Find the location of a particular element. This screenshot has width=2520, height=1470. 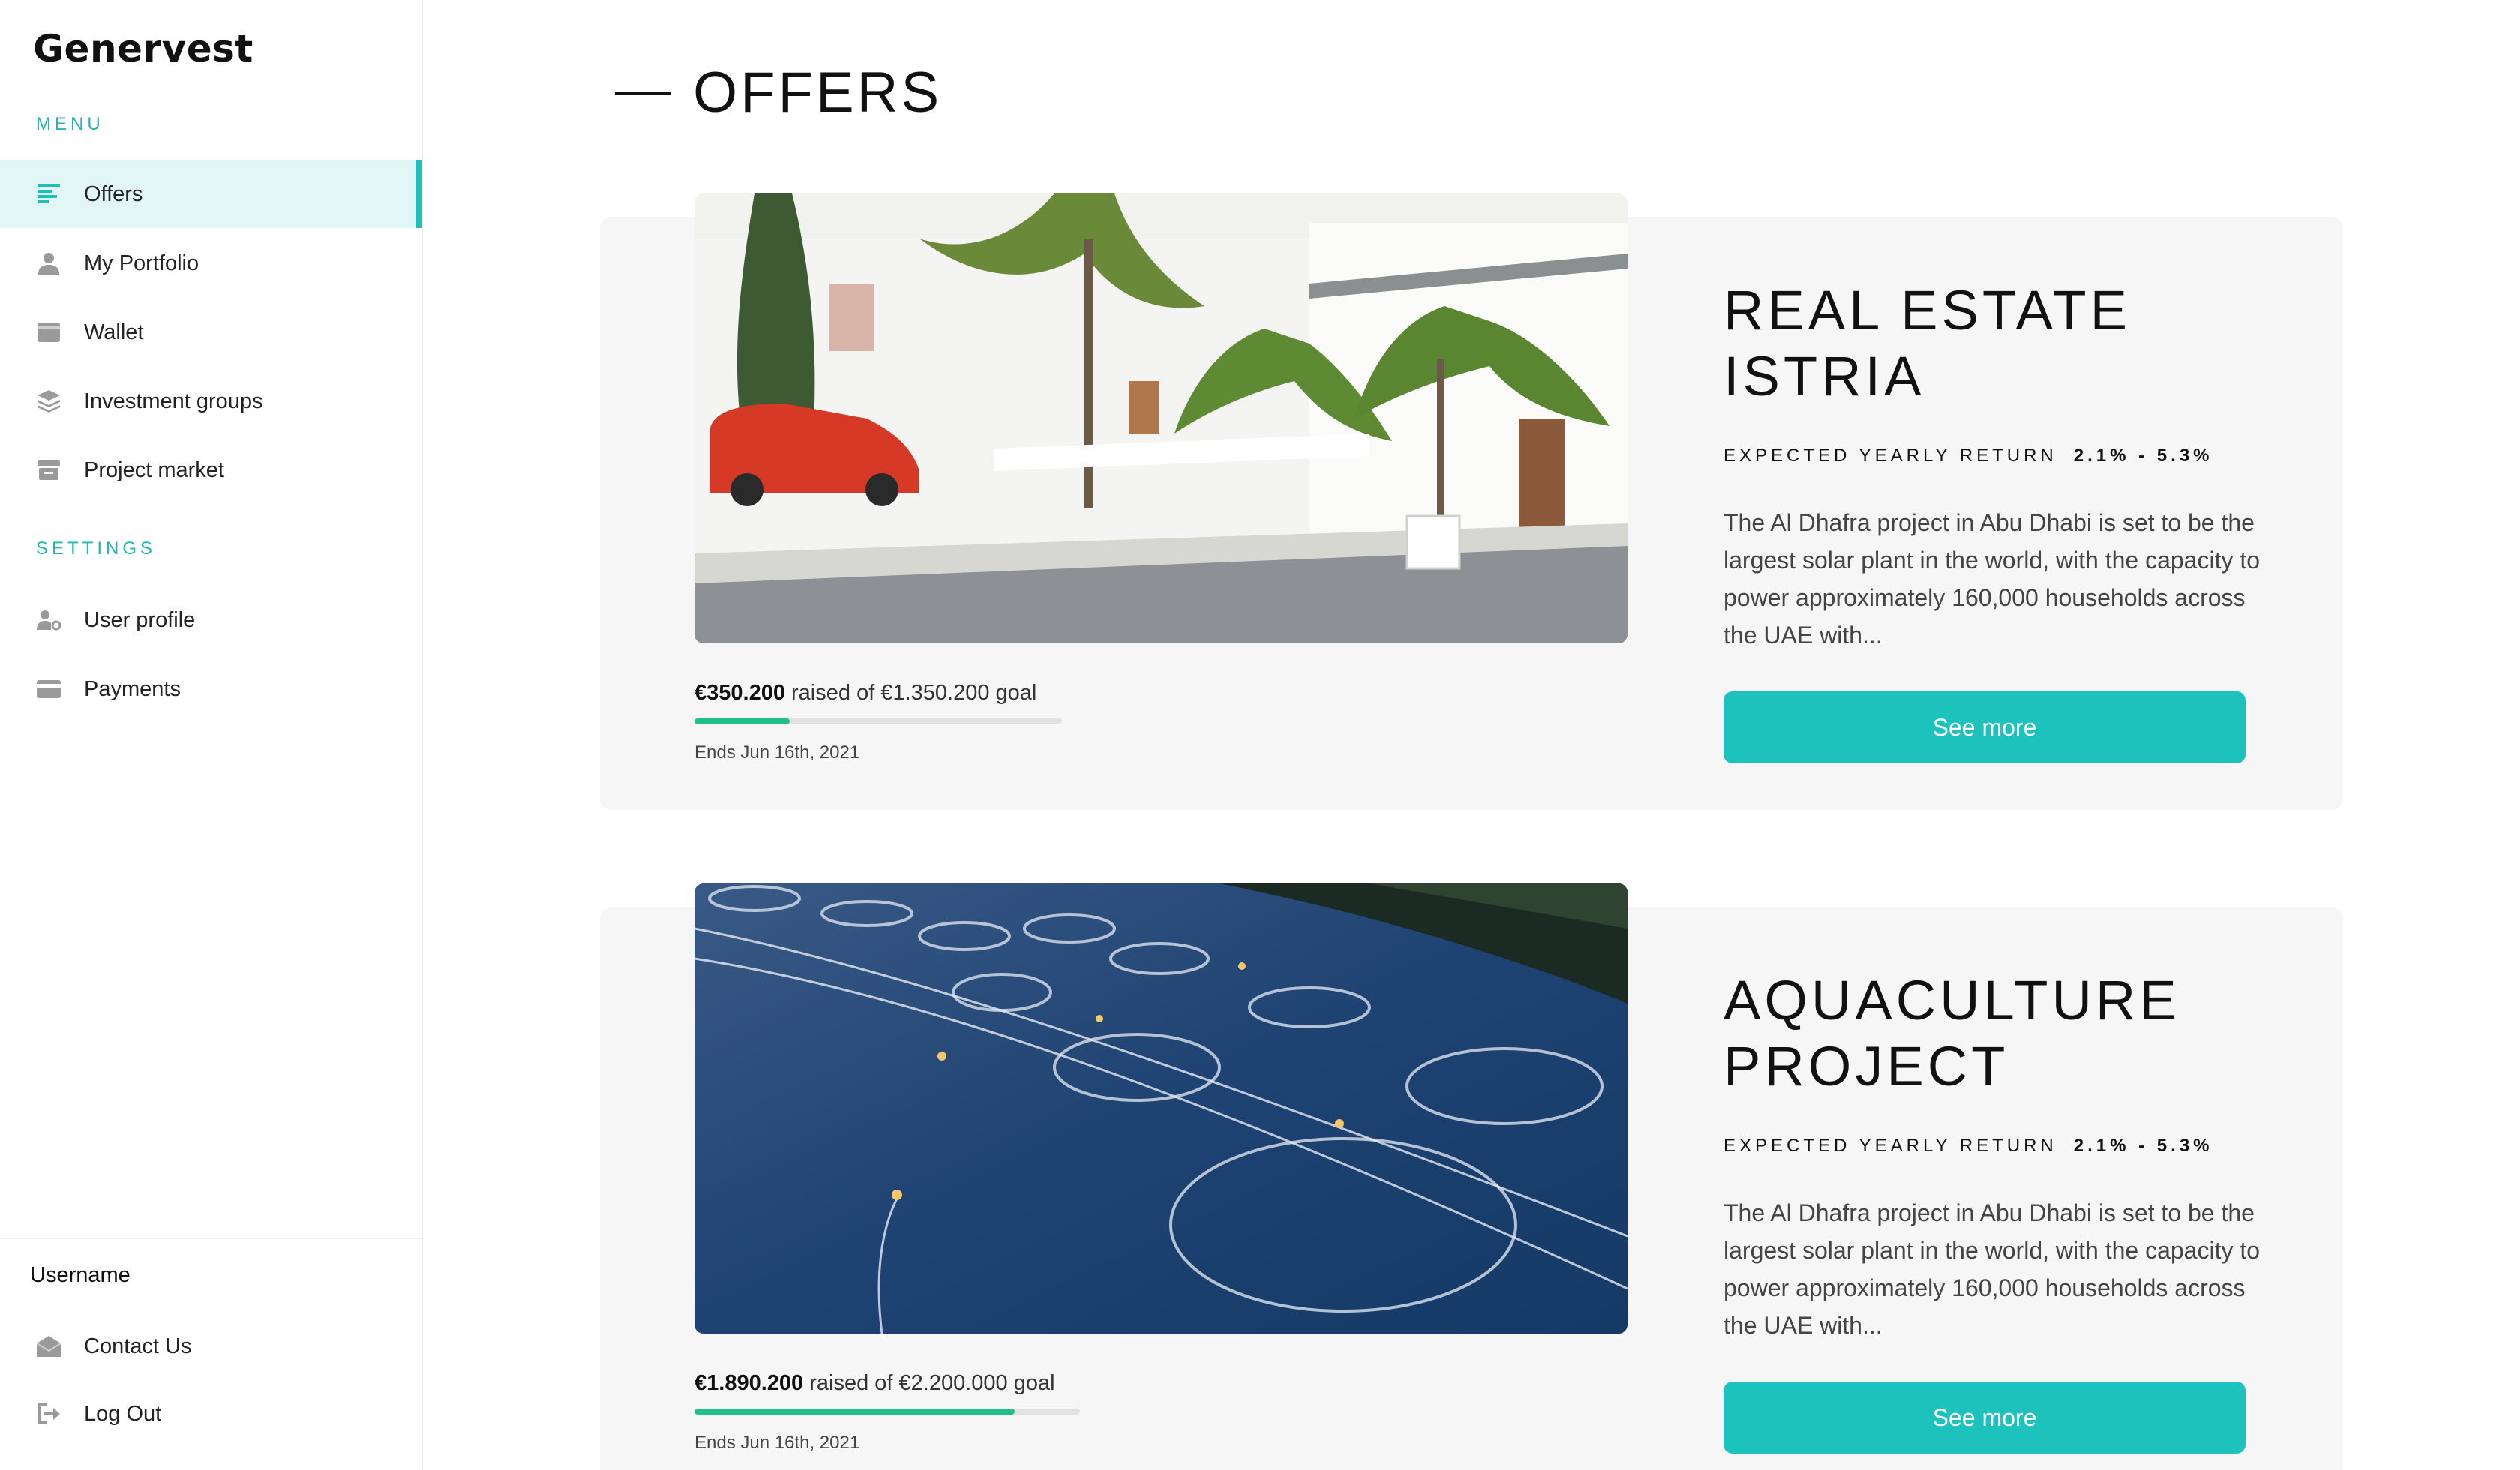

sidebar-item-my-portfolio: My Portfolio is located at coordinates (211, 263).